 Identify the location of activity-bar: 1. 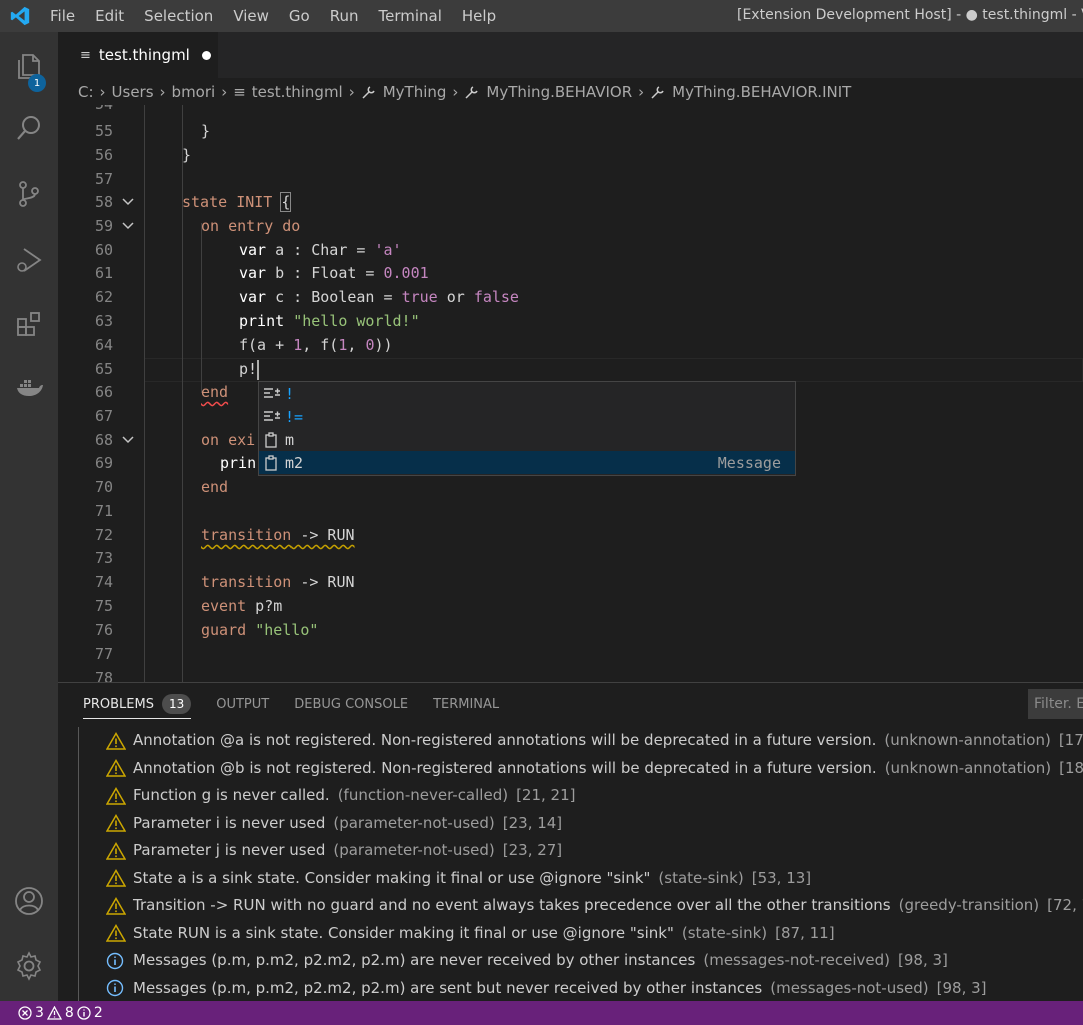
(29, 516).